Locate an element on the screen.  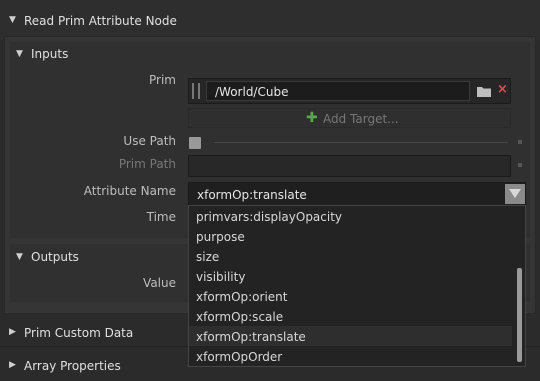
chevron-down-icon is located at coordinates (515, 193).